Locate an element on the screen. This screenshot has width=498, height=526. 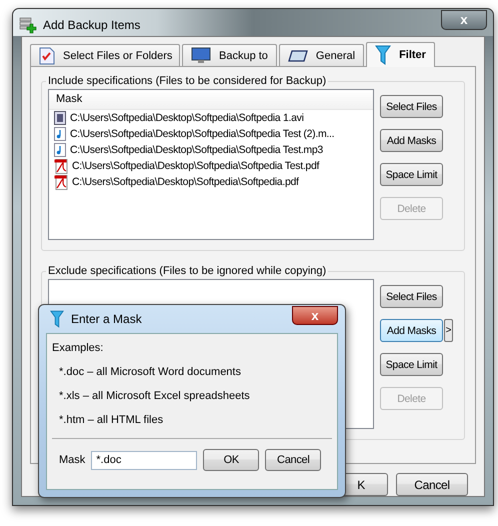
card-icon is located at coordinates (298, 55).